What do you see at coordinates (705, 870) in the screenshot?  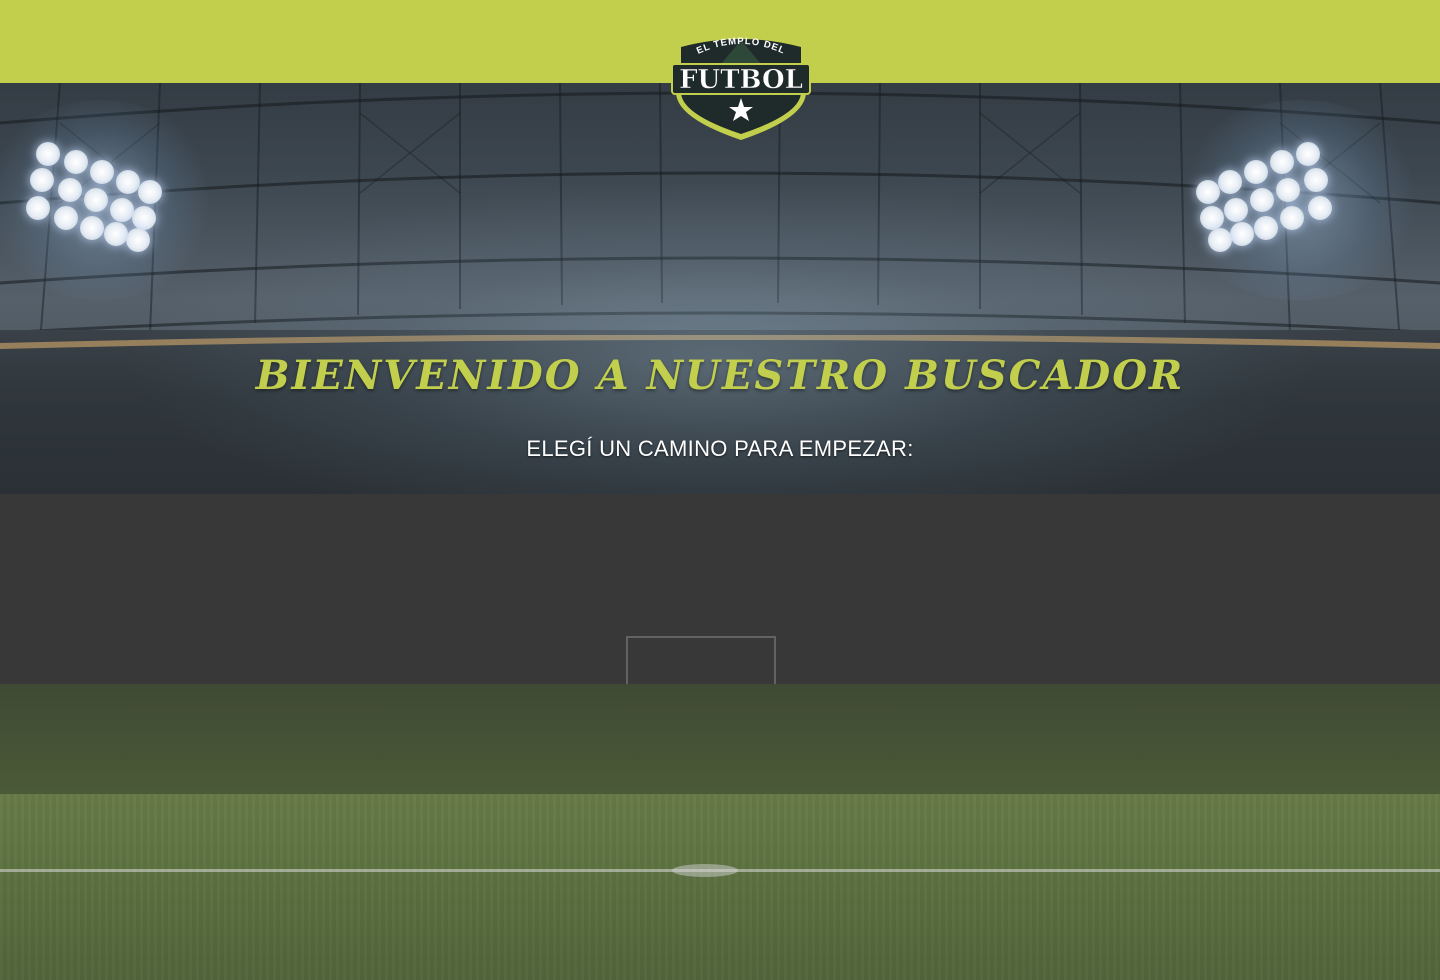 I see `center-spot` at bounding box center [705, 870].